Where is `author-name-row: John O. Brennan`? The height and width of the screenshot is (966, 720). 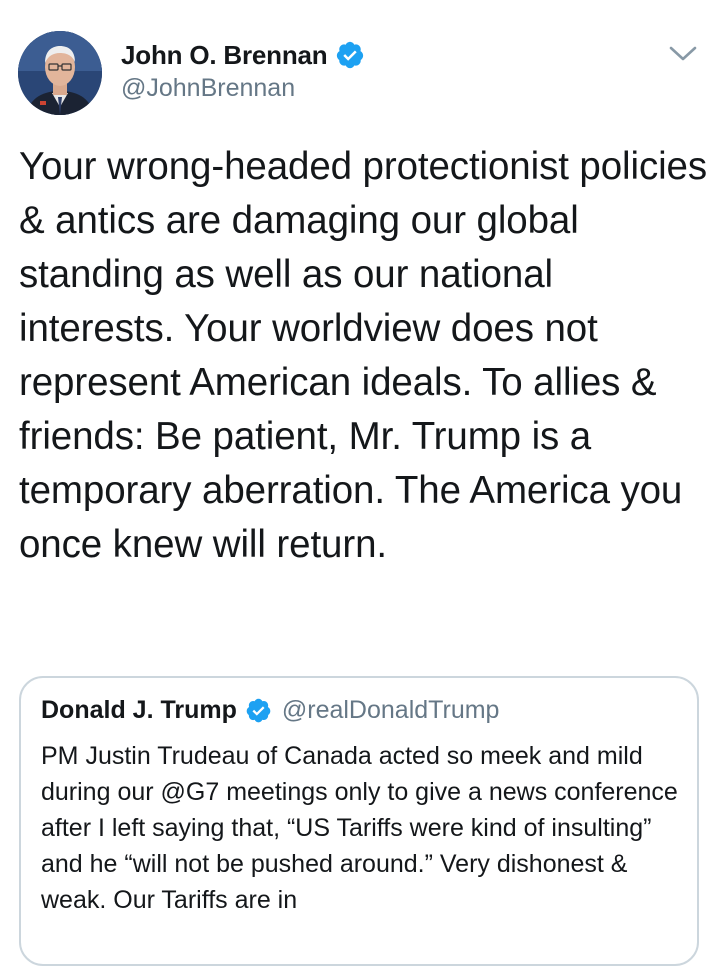 author-name-row: John O. Brennan is located at coordinates (243, 55).